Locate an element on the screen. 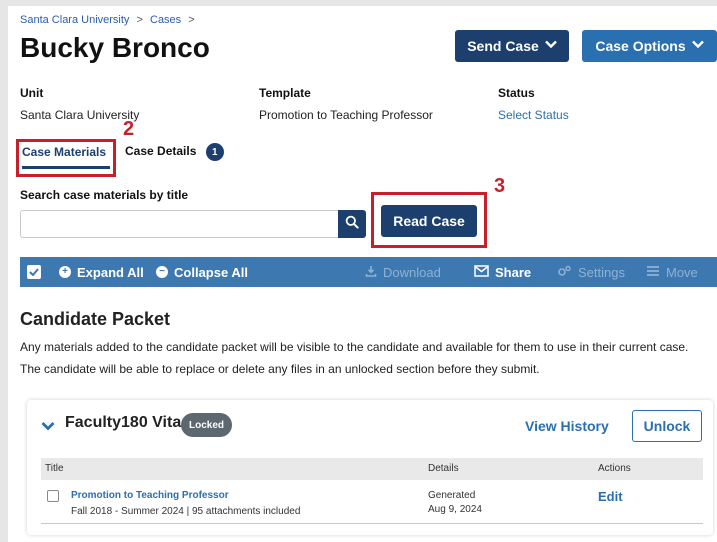 The image size is (717, 542). breadcrumb: Santa Clara University > Cases > is located at coordinates (109, 20).